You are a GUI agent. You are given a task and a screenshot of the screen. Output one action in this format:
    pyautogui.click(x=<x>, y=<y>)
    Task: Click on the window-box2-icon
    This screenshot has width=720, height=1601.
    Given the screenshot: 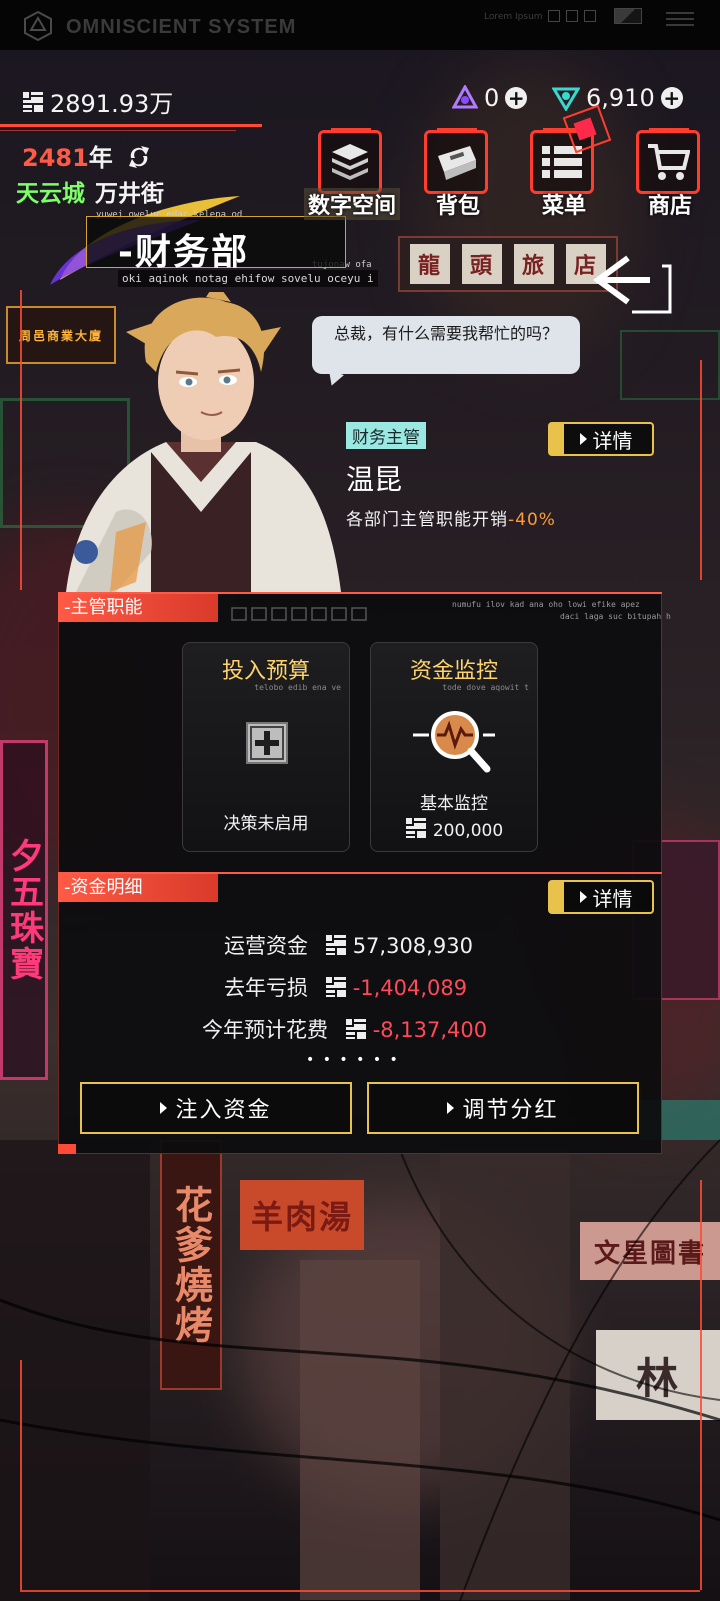 What is the action you would take?
    pyautogui.click(x=590, y=16)
    